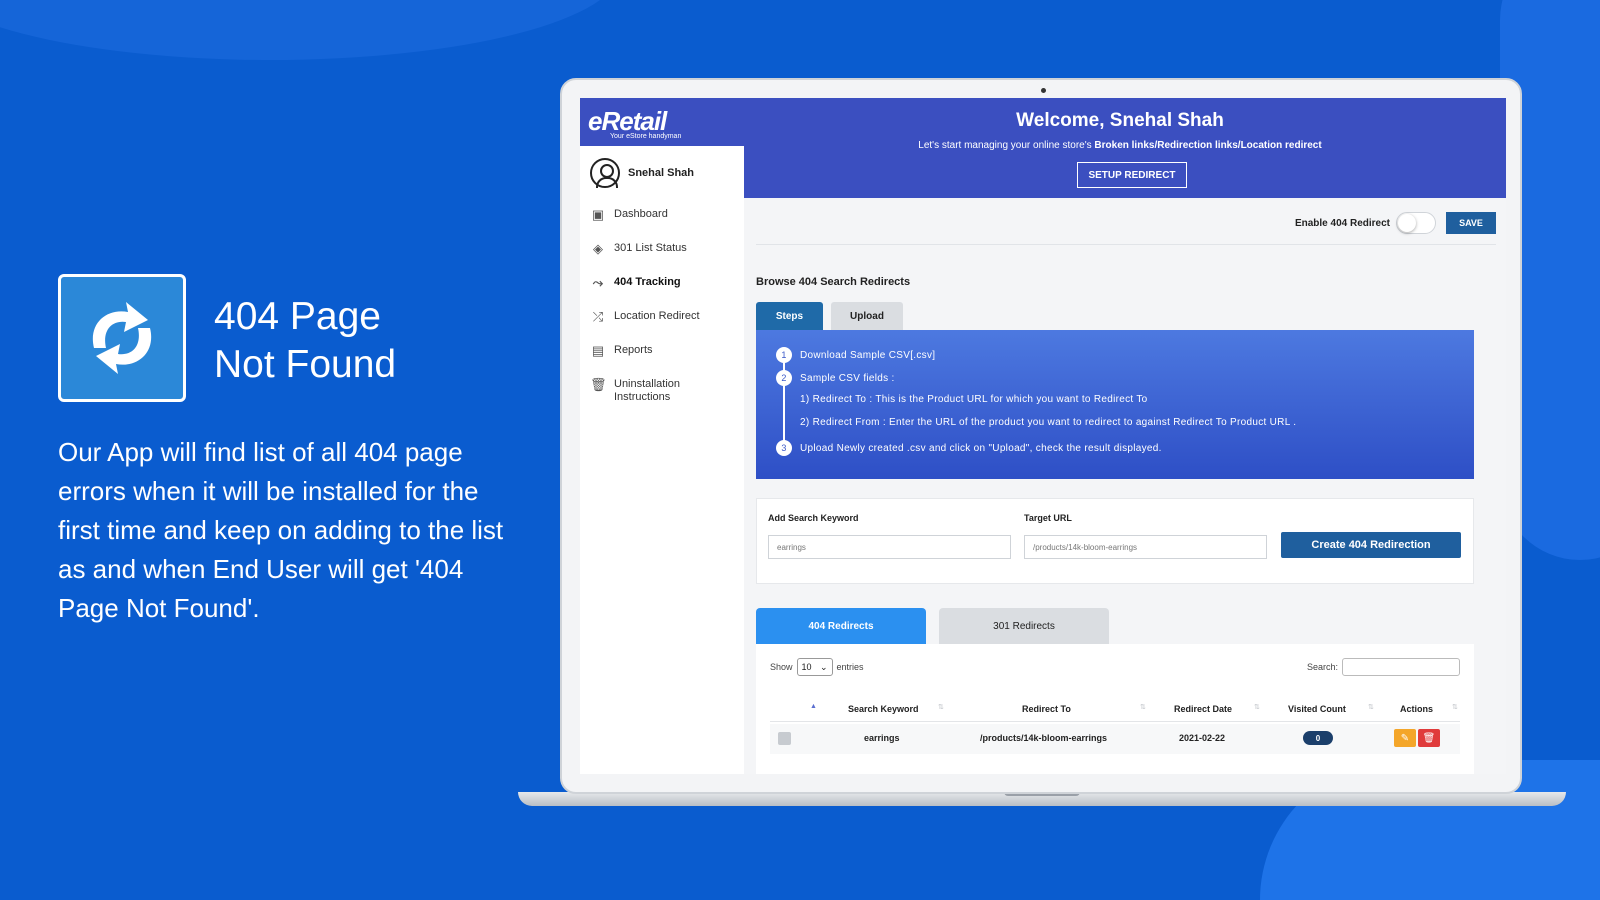  I want to click on sidebar-item-uninstallation: 🗑 Uninstallation Instructions, so click(665, 398).